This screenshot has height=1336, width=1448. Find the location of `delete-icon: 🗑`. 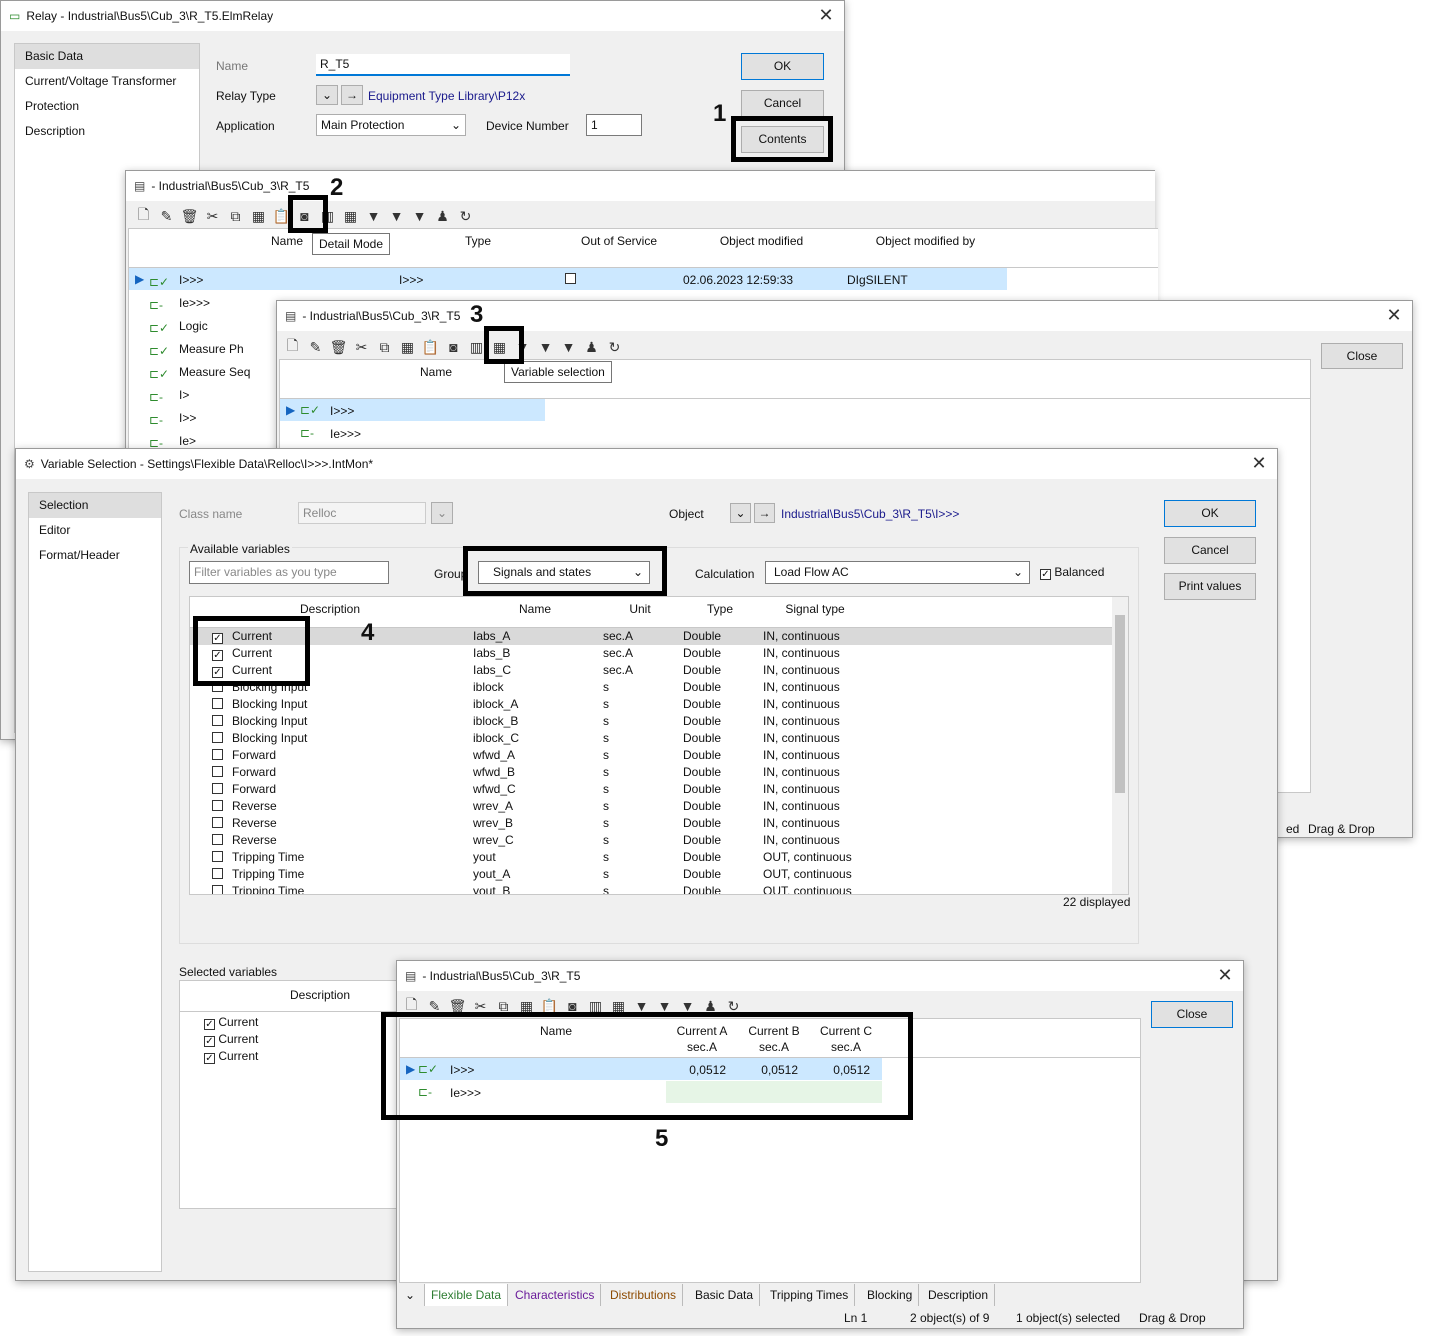

delete-icon: 🗑 is located at coordinates (189, 216).